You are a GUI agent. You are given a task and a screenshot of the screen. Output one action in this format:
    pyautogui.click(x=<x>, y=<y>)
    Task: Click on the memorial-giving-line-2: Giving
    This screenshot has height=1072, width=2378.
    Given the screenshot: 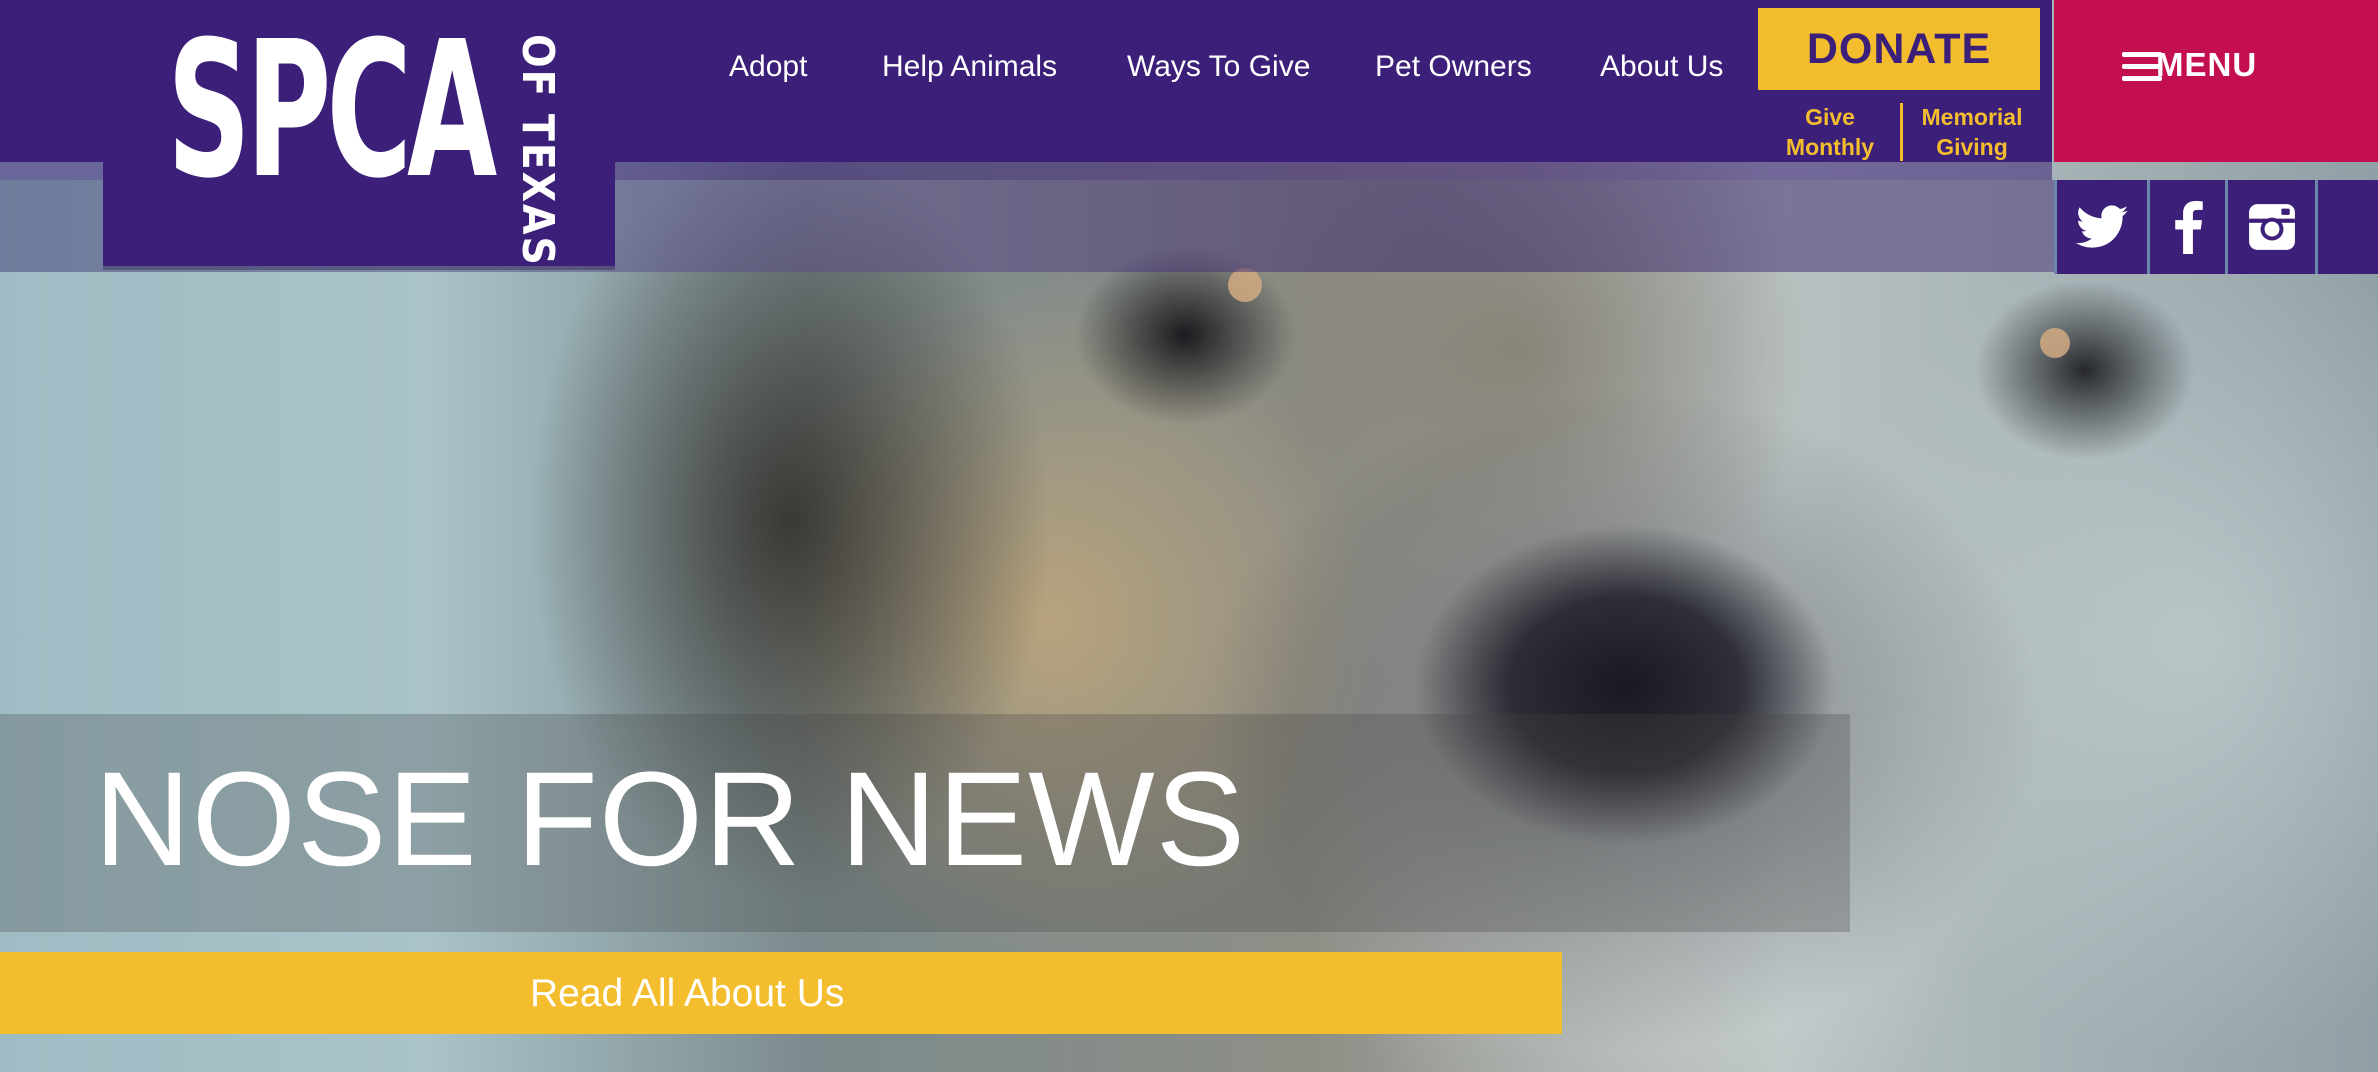 What is the action you would take?
    pyautogui.click(x=1972, y=147)
    